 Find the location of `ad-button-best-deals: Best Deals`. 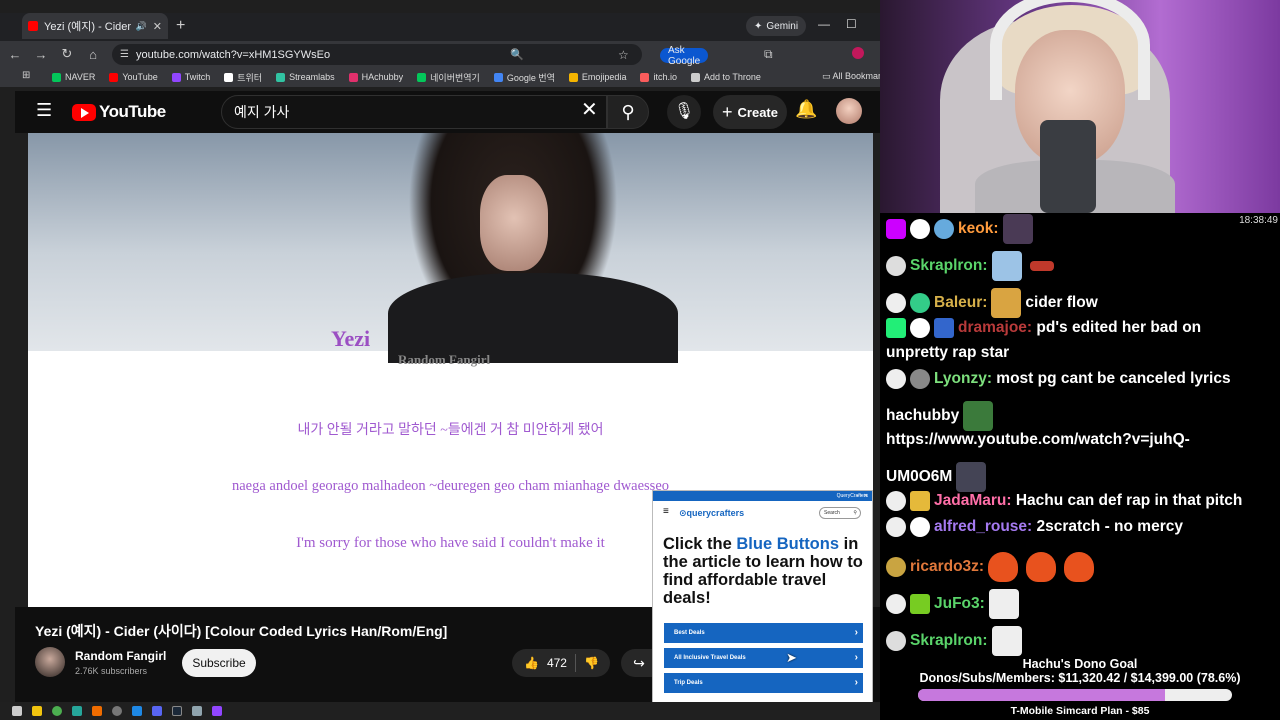

ad-button-best-deals: Best Deals is located at coordinates (763, 633).